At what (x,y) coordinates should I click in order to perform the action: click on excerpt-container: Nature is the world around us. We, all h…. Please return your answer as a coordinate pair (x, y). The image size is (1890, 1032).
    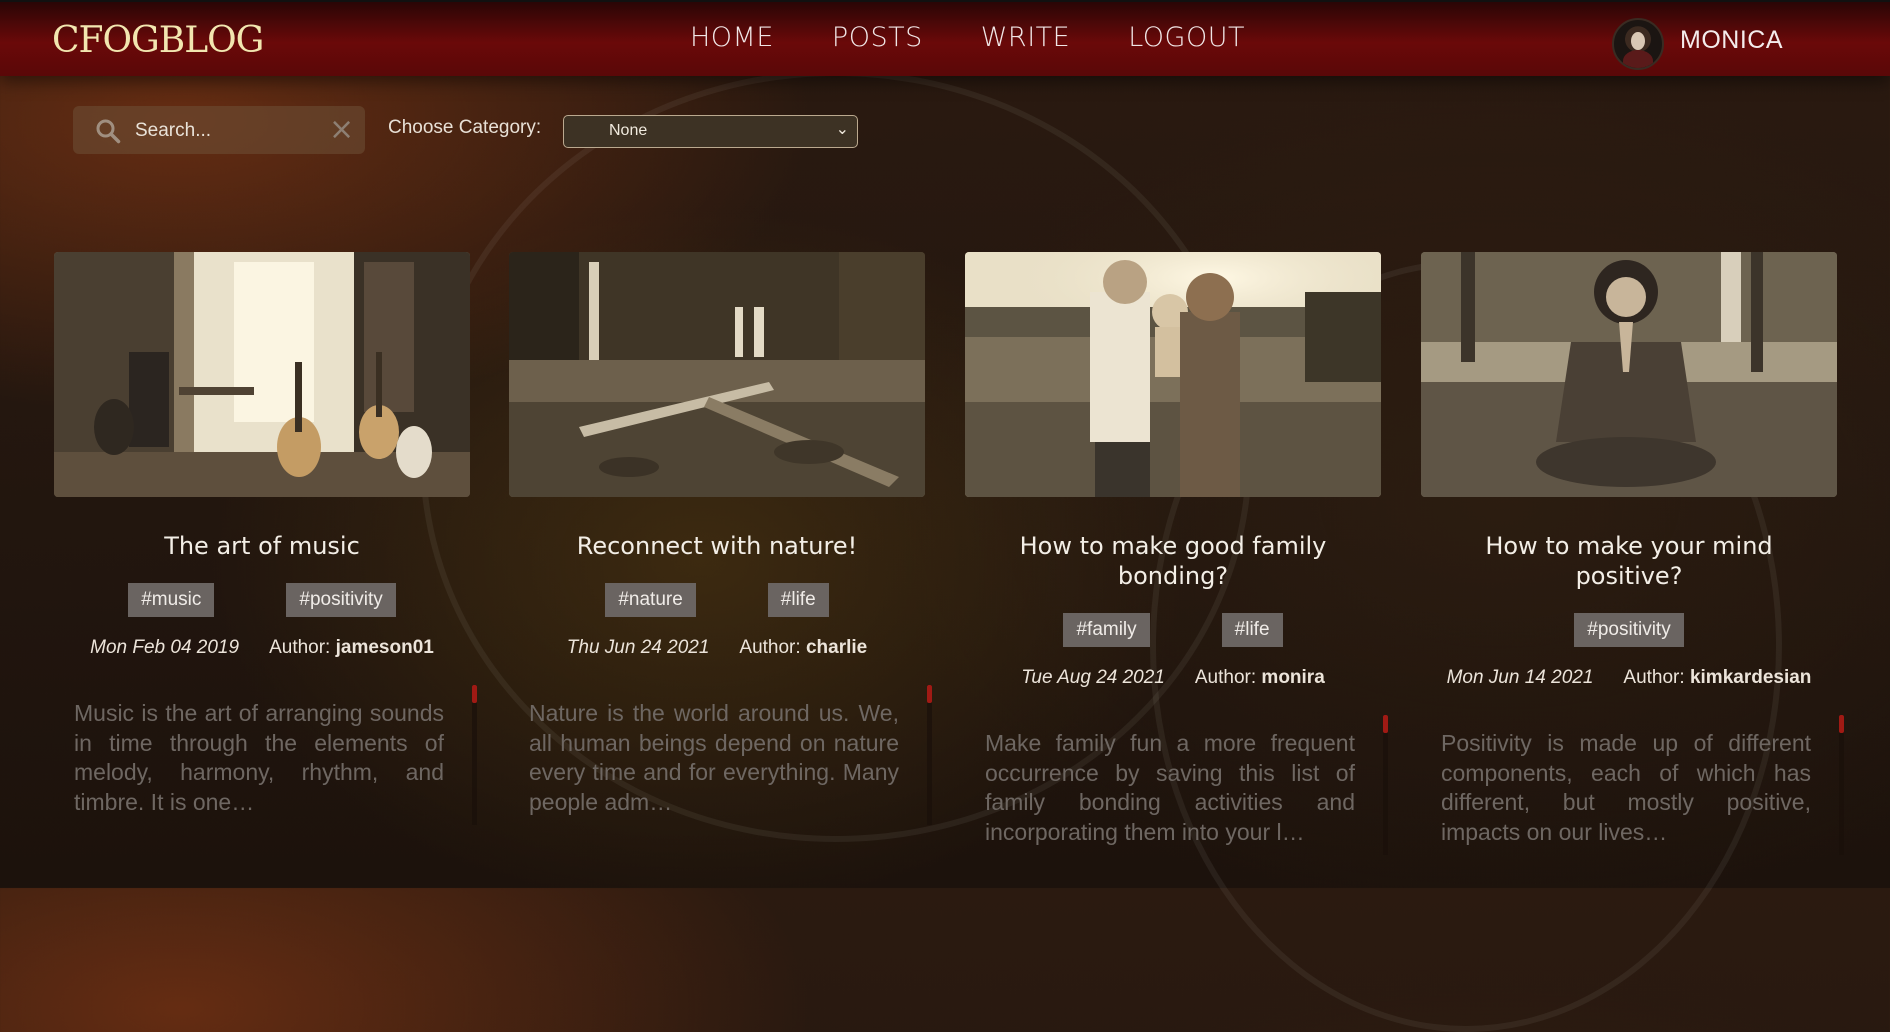
    Looking at the image, I should click on (720, 760).